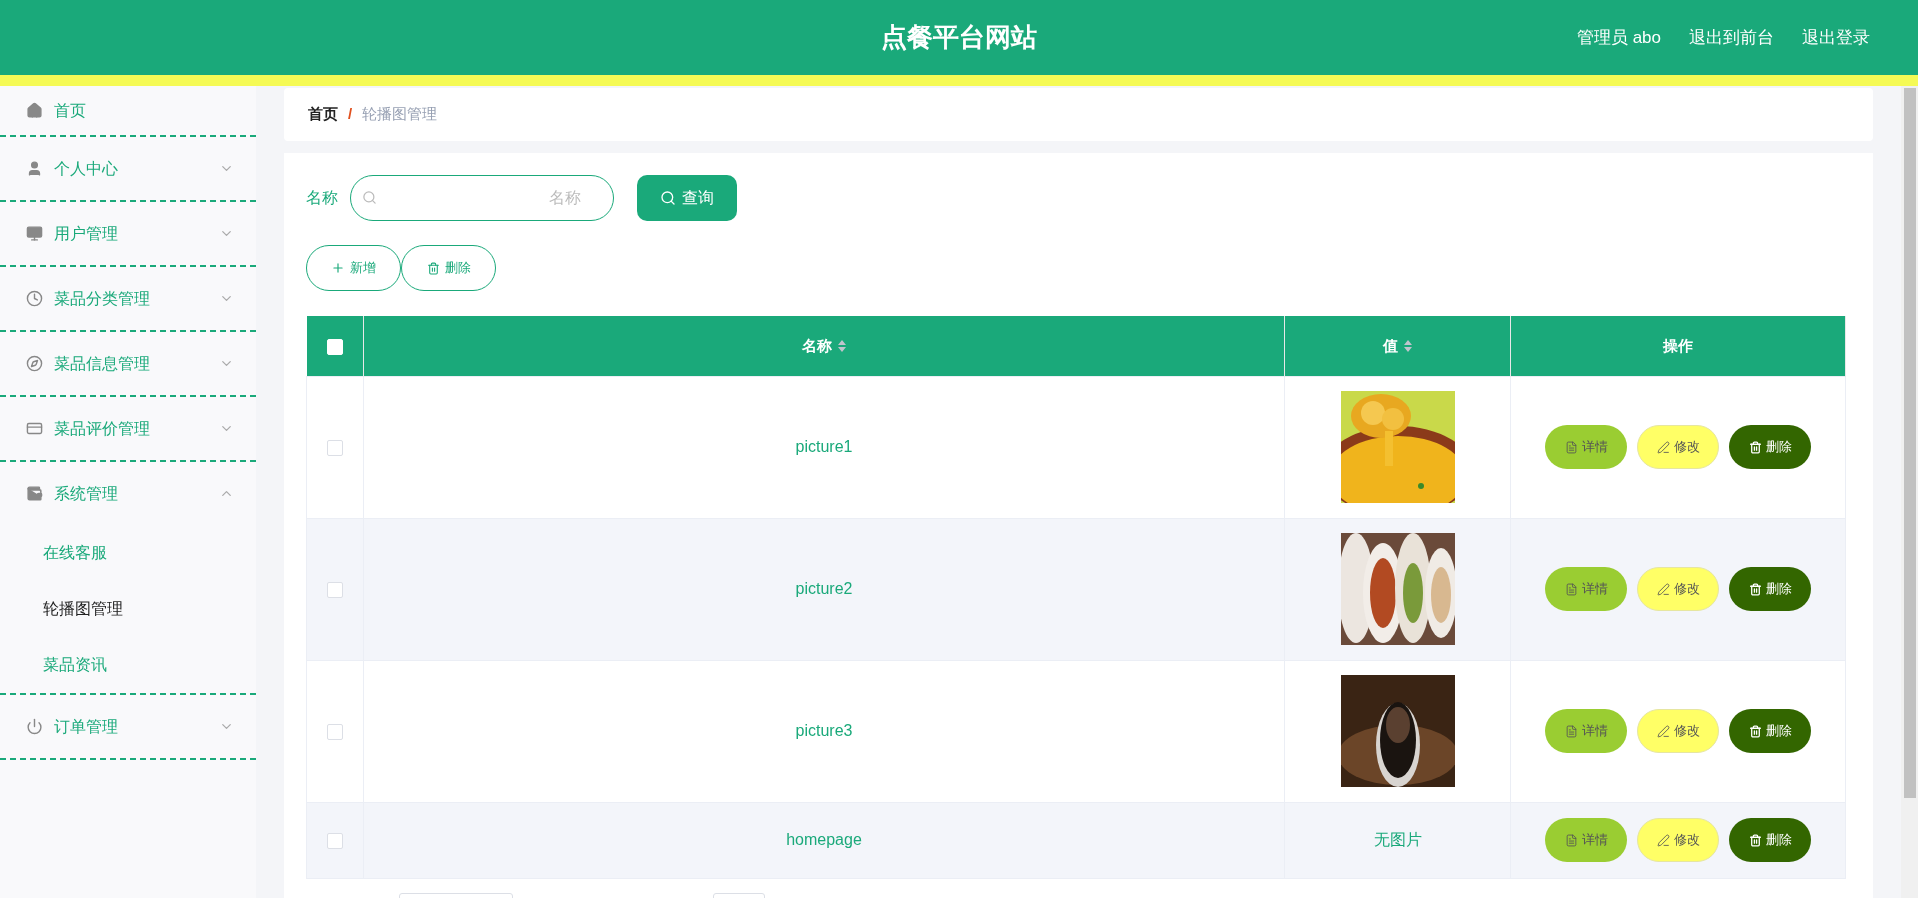 The width and height of the screenshot is (1918, 898). What do you see at coordinates (128, 298) in the screenshot?
I see `sidebar-item: 菜品分类管理` at bounding box center [128, 298].